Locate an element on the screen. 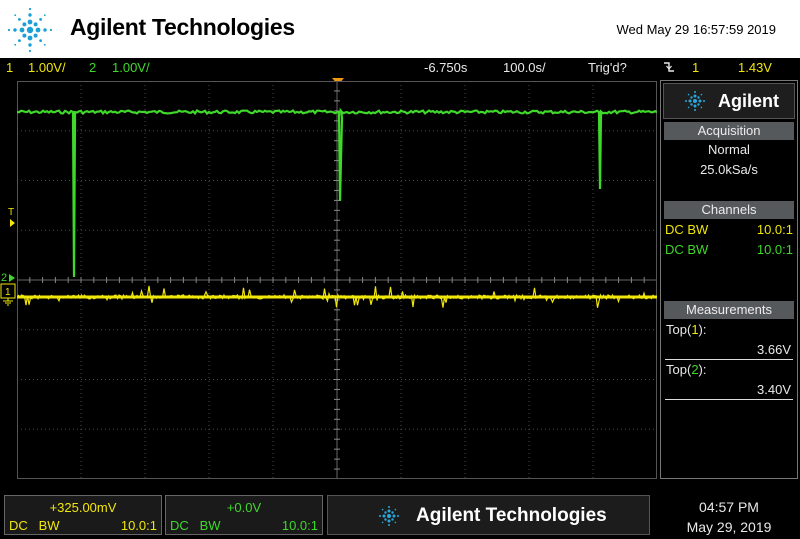 Image resolution: width=800 pixels, height=539 pixels. measurement-top-2: Top(2): 3.40V is located at coordinates (729, 380).